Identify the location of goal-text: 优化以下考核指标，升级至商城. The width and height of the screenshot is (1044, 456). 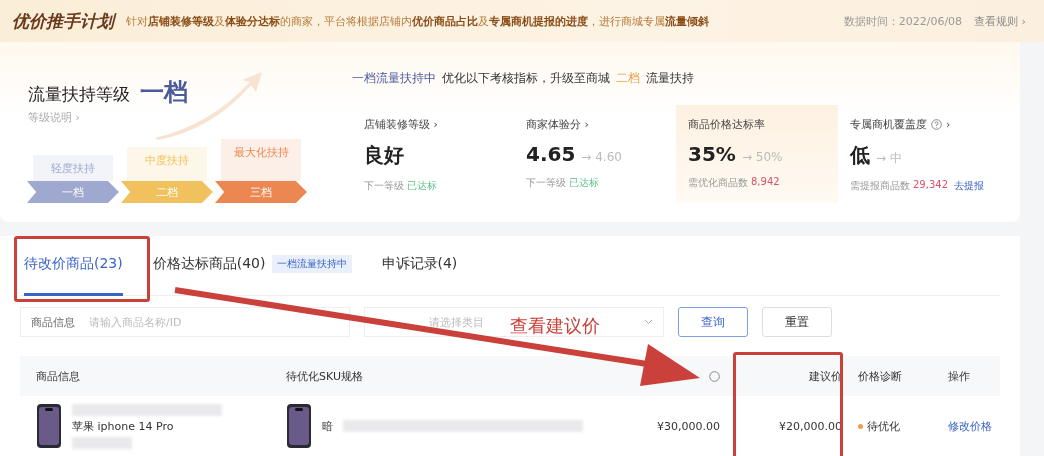
(526, 78).